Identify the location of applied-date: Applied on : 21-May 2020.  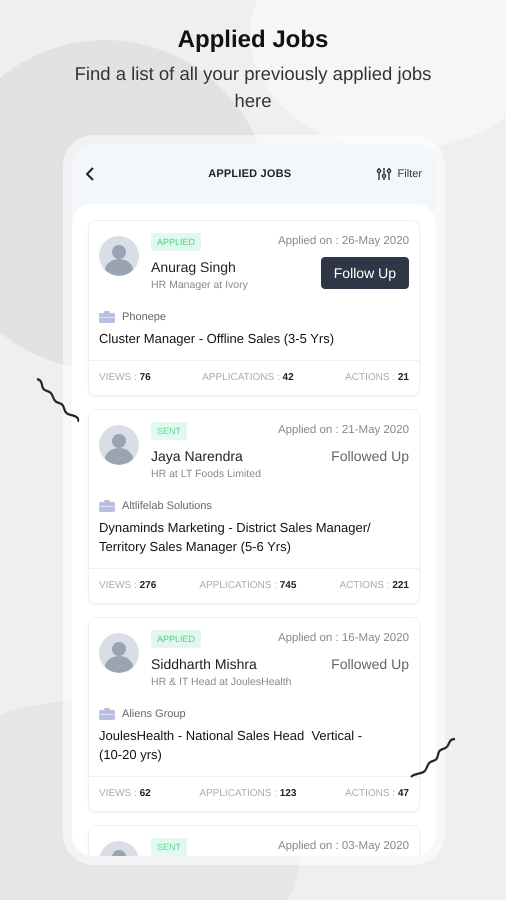
(343, 430).